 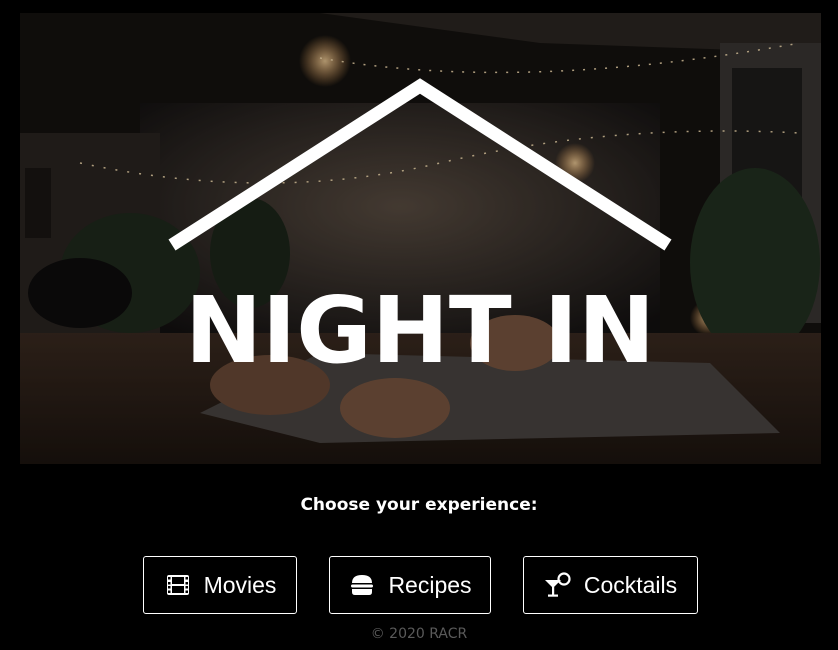 What do you see at coordinates (630, 584) in the screenshot?
I see `cocktails-label: Cocktails` at bounding box center [630, 584].